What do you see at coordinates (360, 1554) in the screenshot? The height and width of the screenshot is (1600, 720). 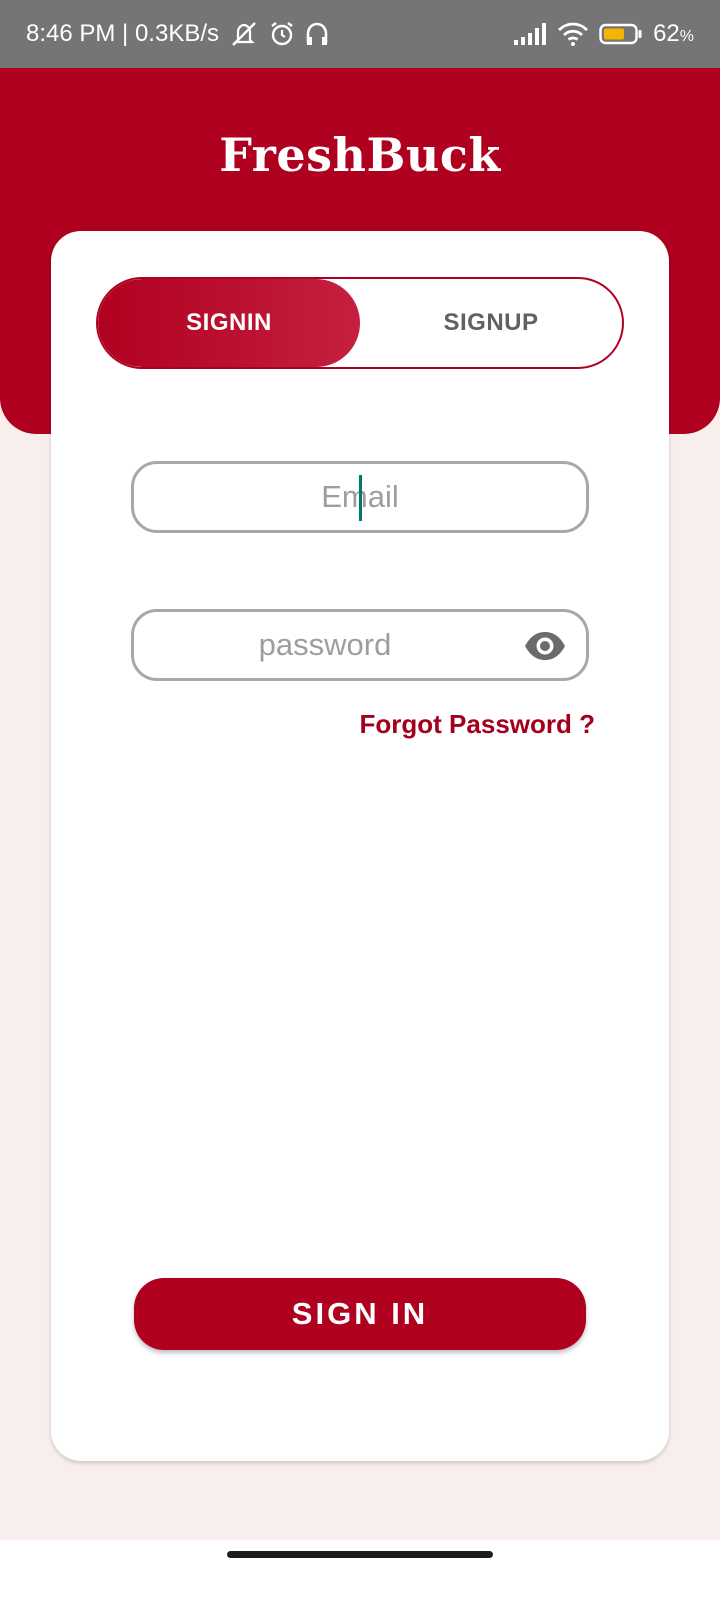 I see `home-indicator` at bounding box center [360, 1554].